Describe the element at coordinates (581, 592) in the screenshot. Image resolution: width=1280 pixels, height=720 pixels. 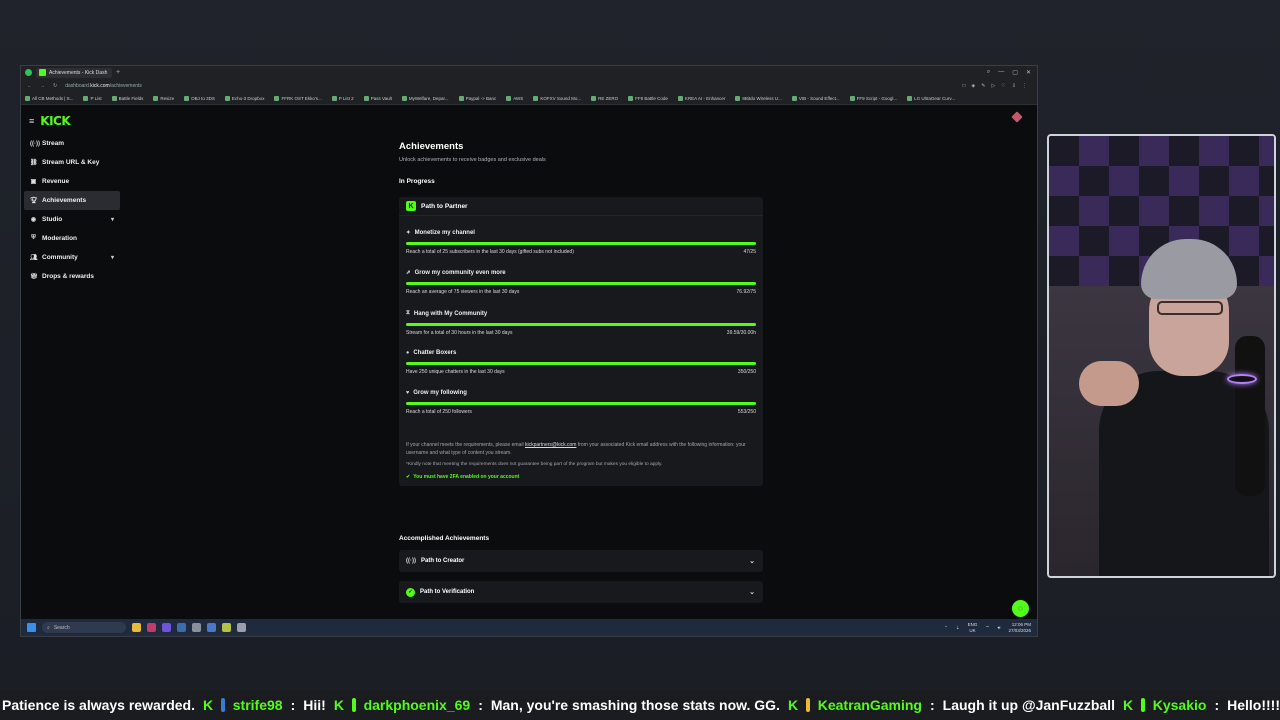
I see `path-to-verification-accordion: ✓ Path to Verification ⌄` at that location.